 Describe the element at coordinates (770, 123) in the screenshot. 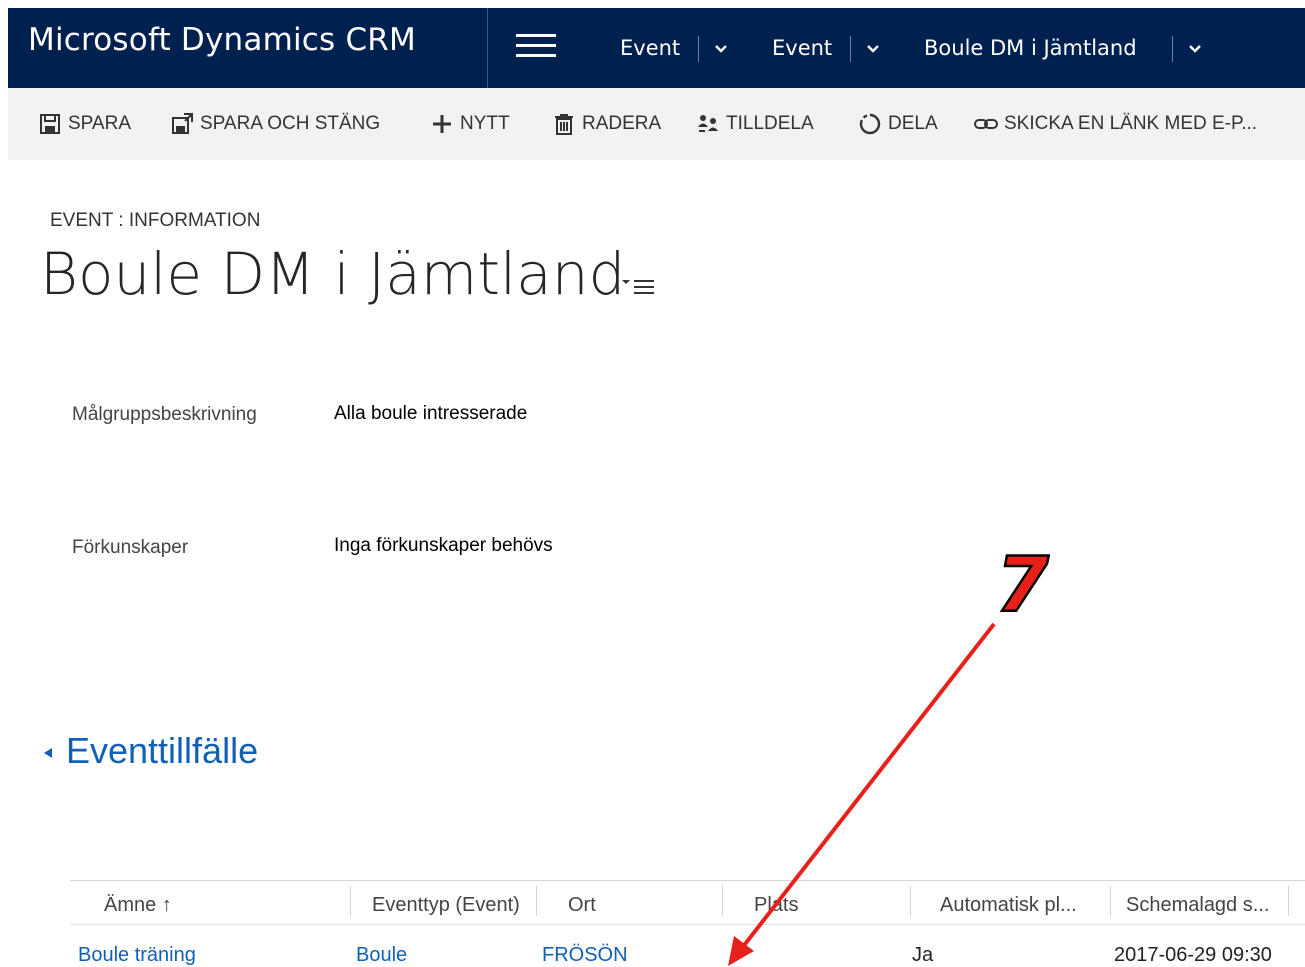

I see `assign-label: TILLDELA` at that location.